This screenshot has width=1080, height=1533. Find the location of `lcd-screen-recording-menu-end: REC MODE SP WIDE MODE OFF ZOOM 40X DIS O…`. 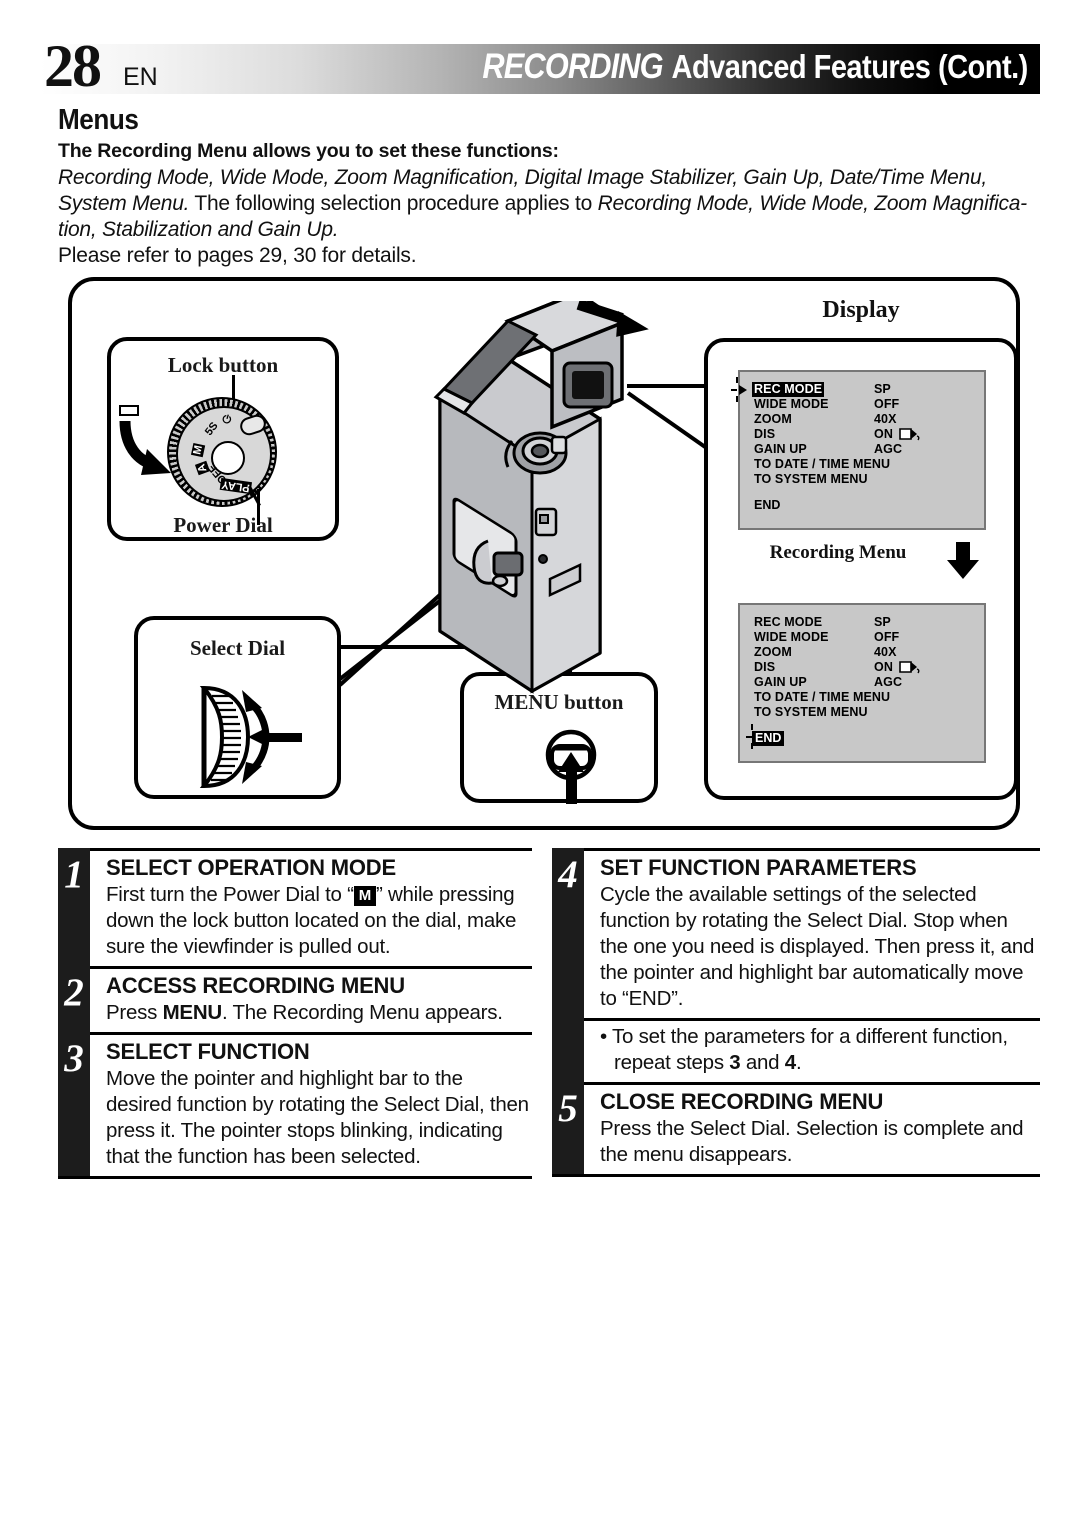

lcd-screen-recording-menu-end: REC MODE SP WIDE MODE OFF ZOOM 40X DIS O… is located at coordinates (862, 683).